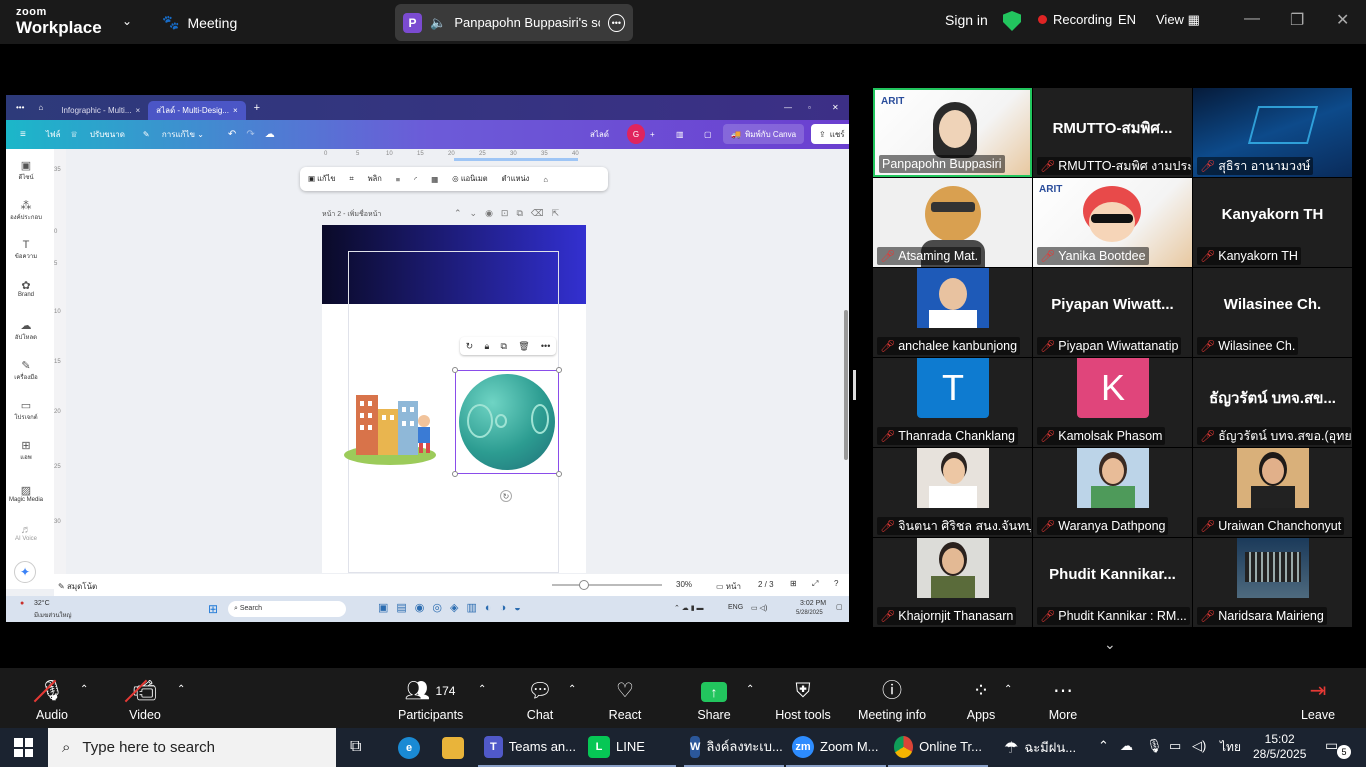  What do you see at coordinates (321, 179) in the screenshot?
I see `edit-image-button: ▣ แก้ไข` at bounding box center [321, 179].